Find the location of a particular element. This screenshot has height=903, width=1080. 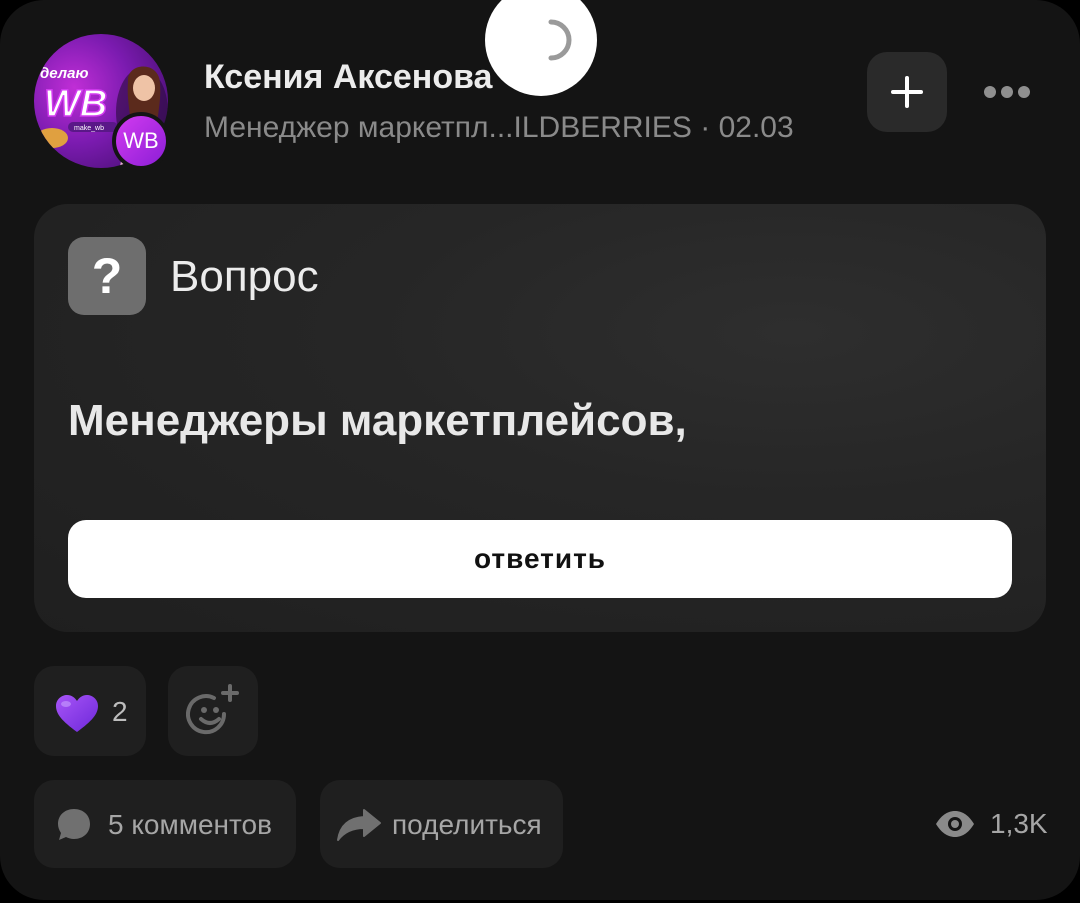

like-count: 2 is located at coordinates (120, 711).